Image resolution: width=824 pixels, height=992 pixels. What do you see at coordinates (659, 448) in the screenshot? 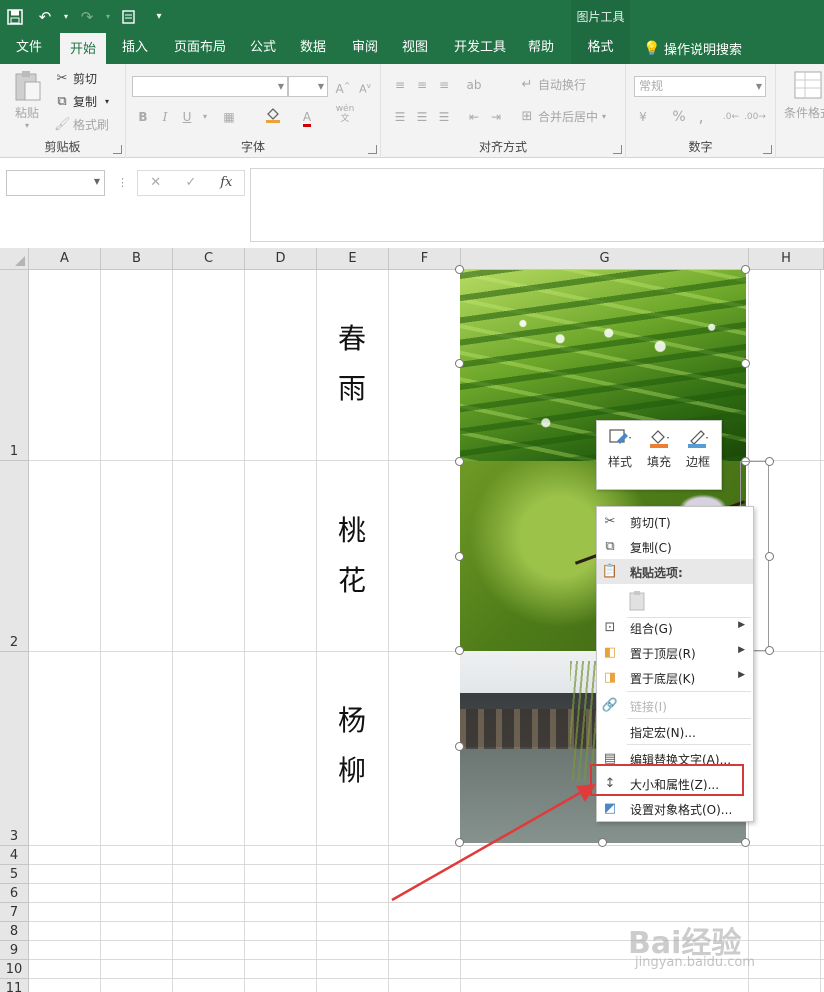
I see `fill-button: 填充` at bounding box center [659, 448].